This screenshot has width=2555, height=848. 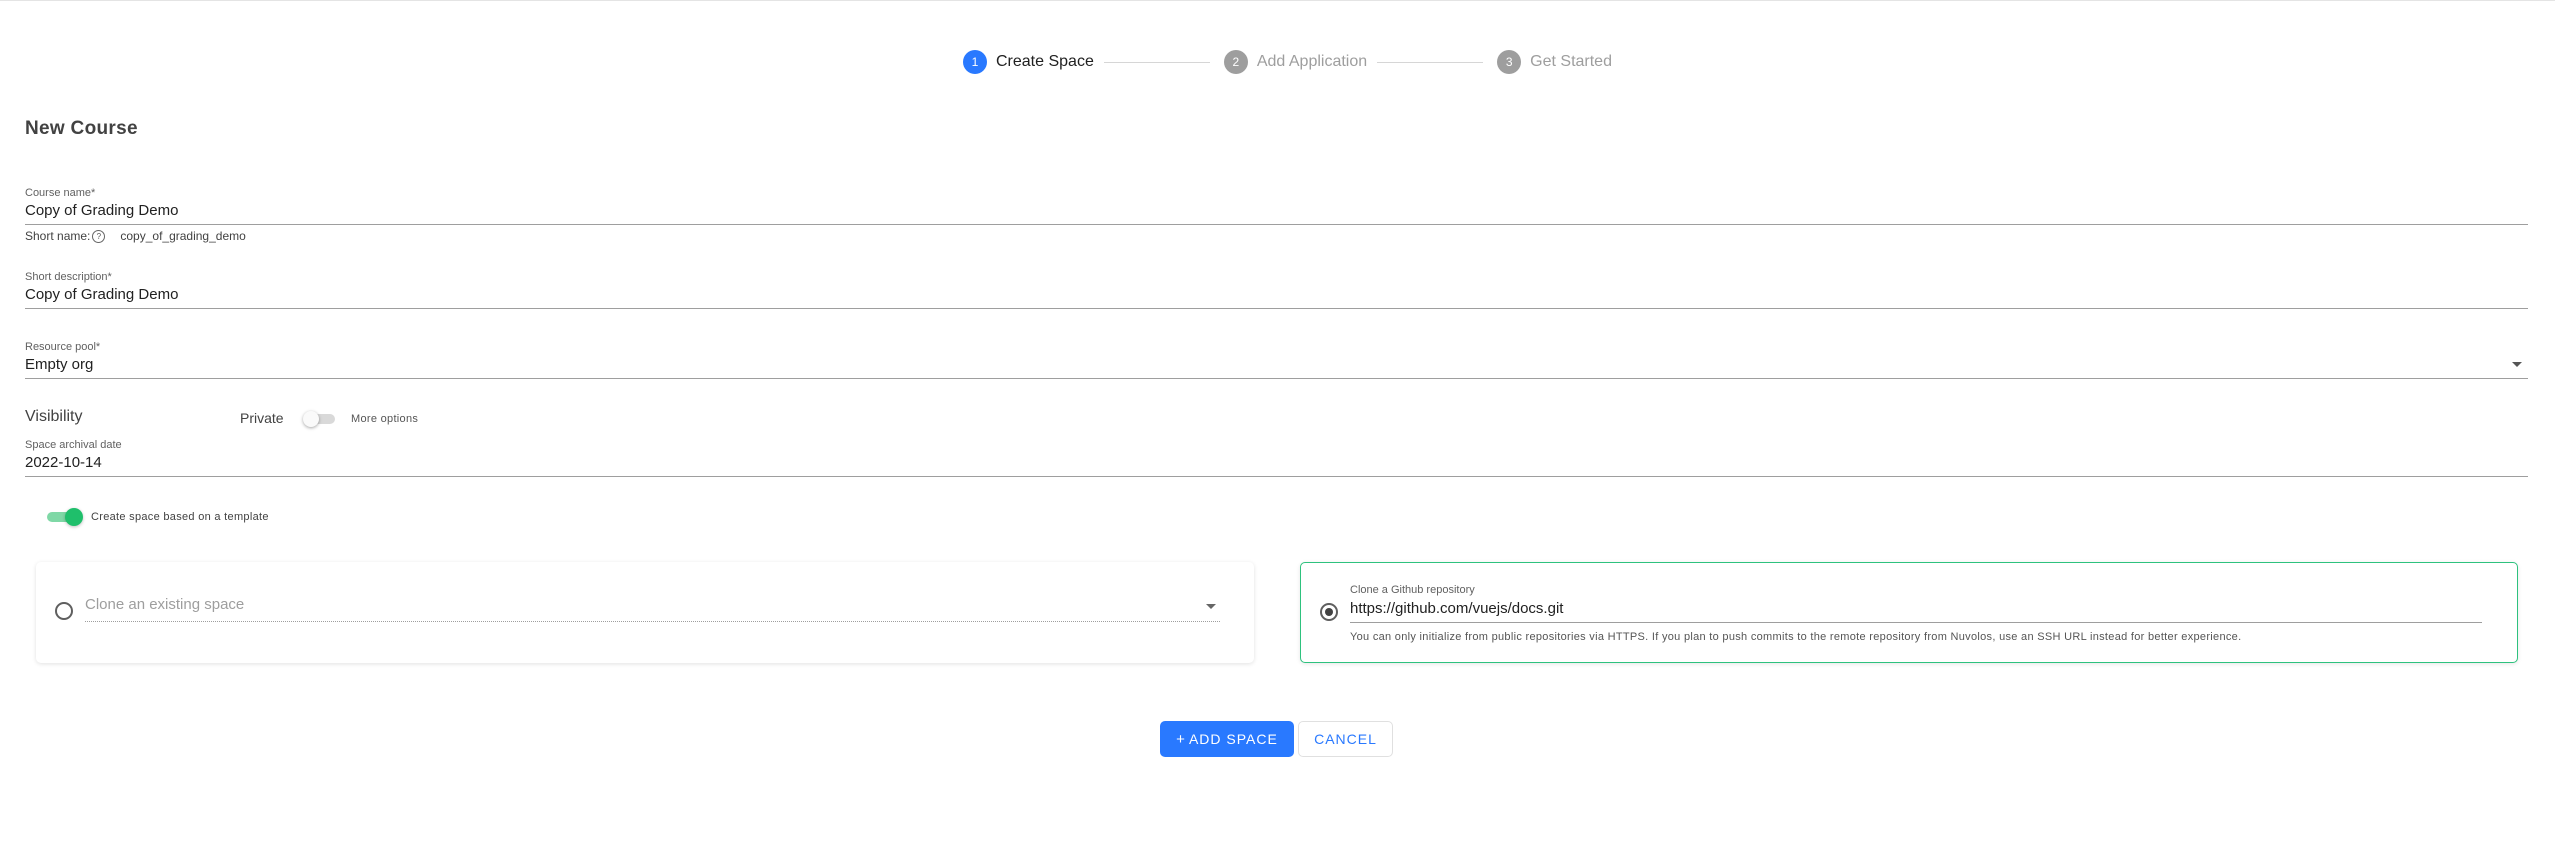 I want to click on step-number: 2, so click(x=1235, y=62).